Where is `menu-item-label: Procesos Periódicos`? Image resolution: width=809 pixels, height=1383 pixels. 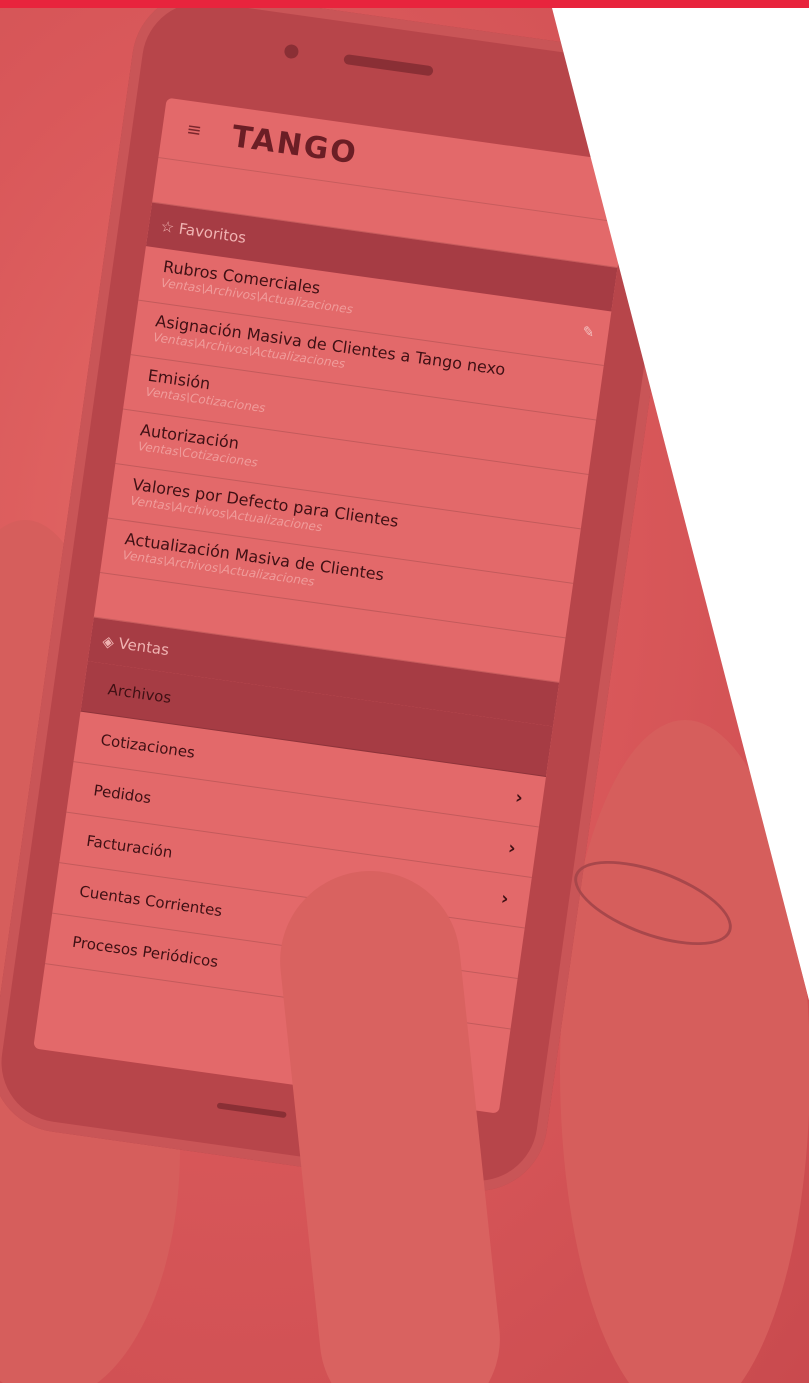 menu-item-label: Procesos Periódicos is located at coordinates (145, 952).